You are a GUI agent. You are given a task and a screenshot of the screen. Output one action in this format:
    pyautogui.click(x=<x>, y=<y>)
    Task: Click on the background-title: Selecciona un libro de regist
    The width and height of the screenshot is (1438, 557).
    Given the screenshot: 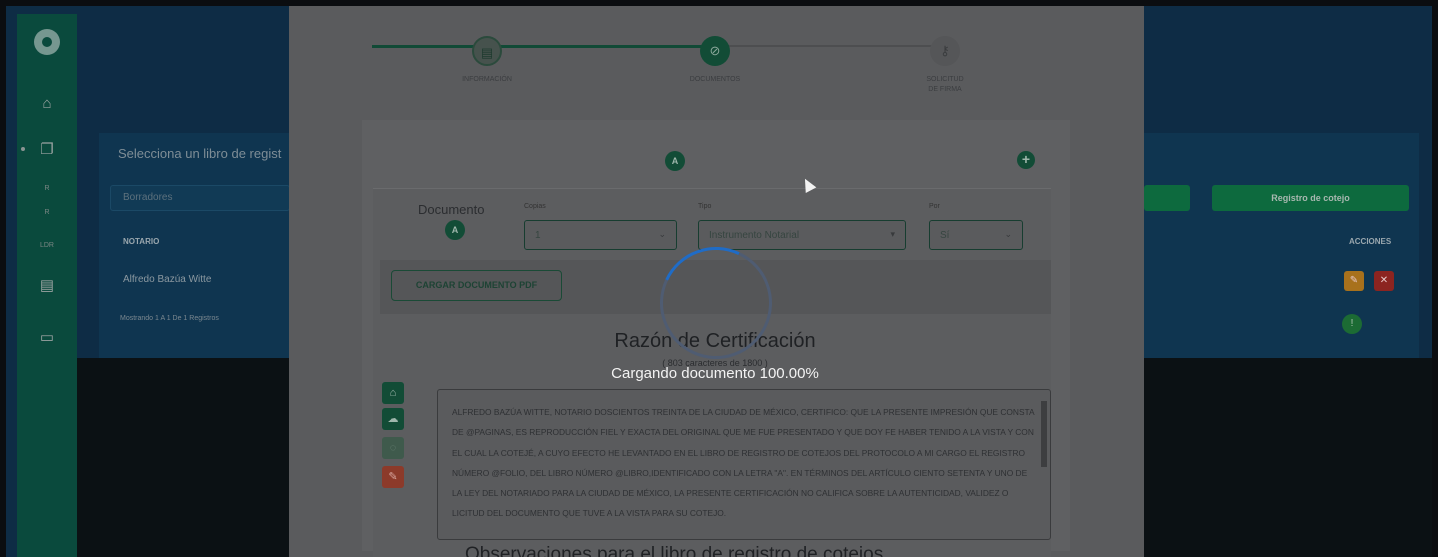 What is the action you would take?
    pyautogui.click(x=200, y=153)
    